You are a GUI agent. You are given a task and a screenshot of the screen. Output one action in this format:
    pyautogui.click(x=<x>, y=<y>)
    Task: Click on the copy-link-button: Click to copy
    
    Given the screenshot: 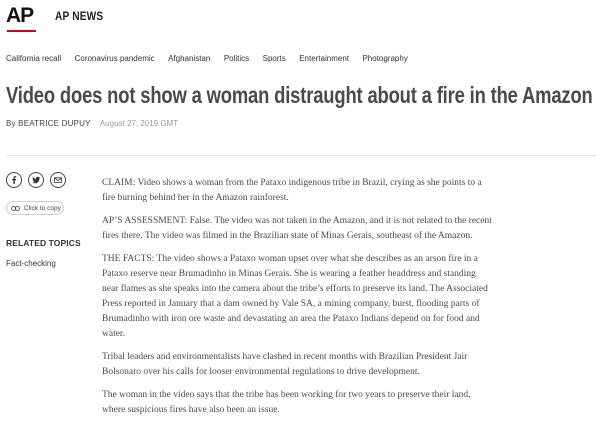 What is the action you would take?
    pyautogui.click(x=35, y=208)
    